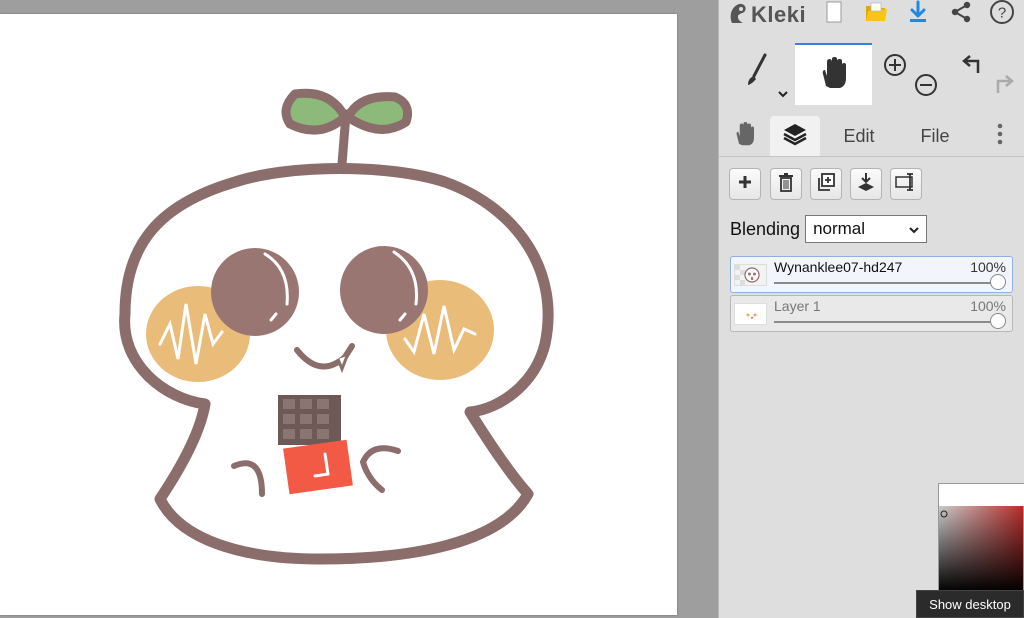  I want to click on blending-row: Blending normal, so click(829, 229).